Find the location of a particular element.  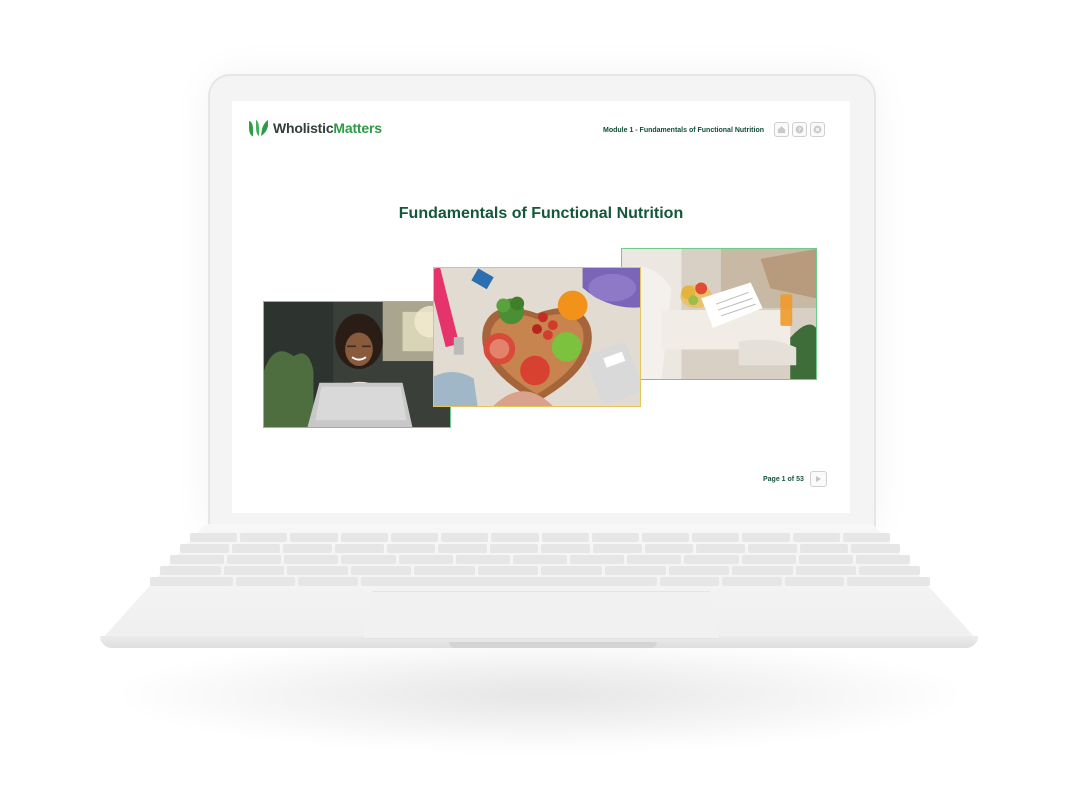

page-counter: Page 1 of 53 is located at coordinates (783, 479).